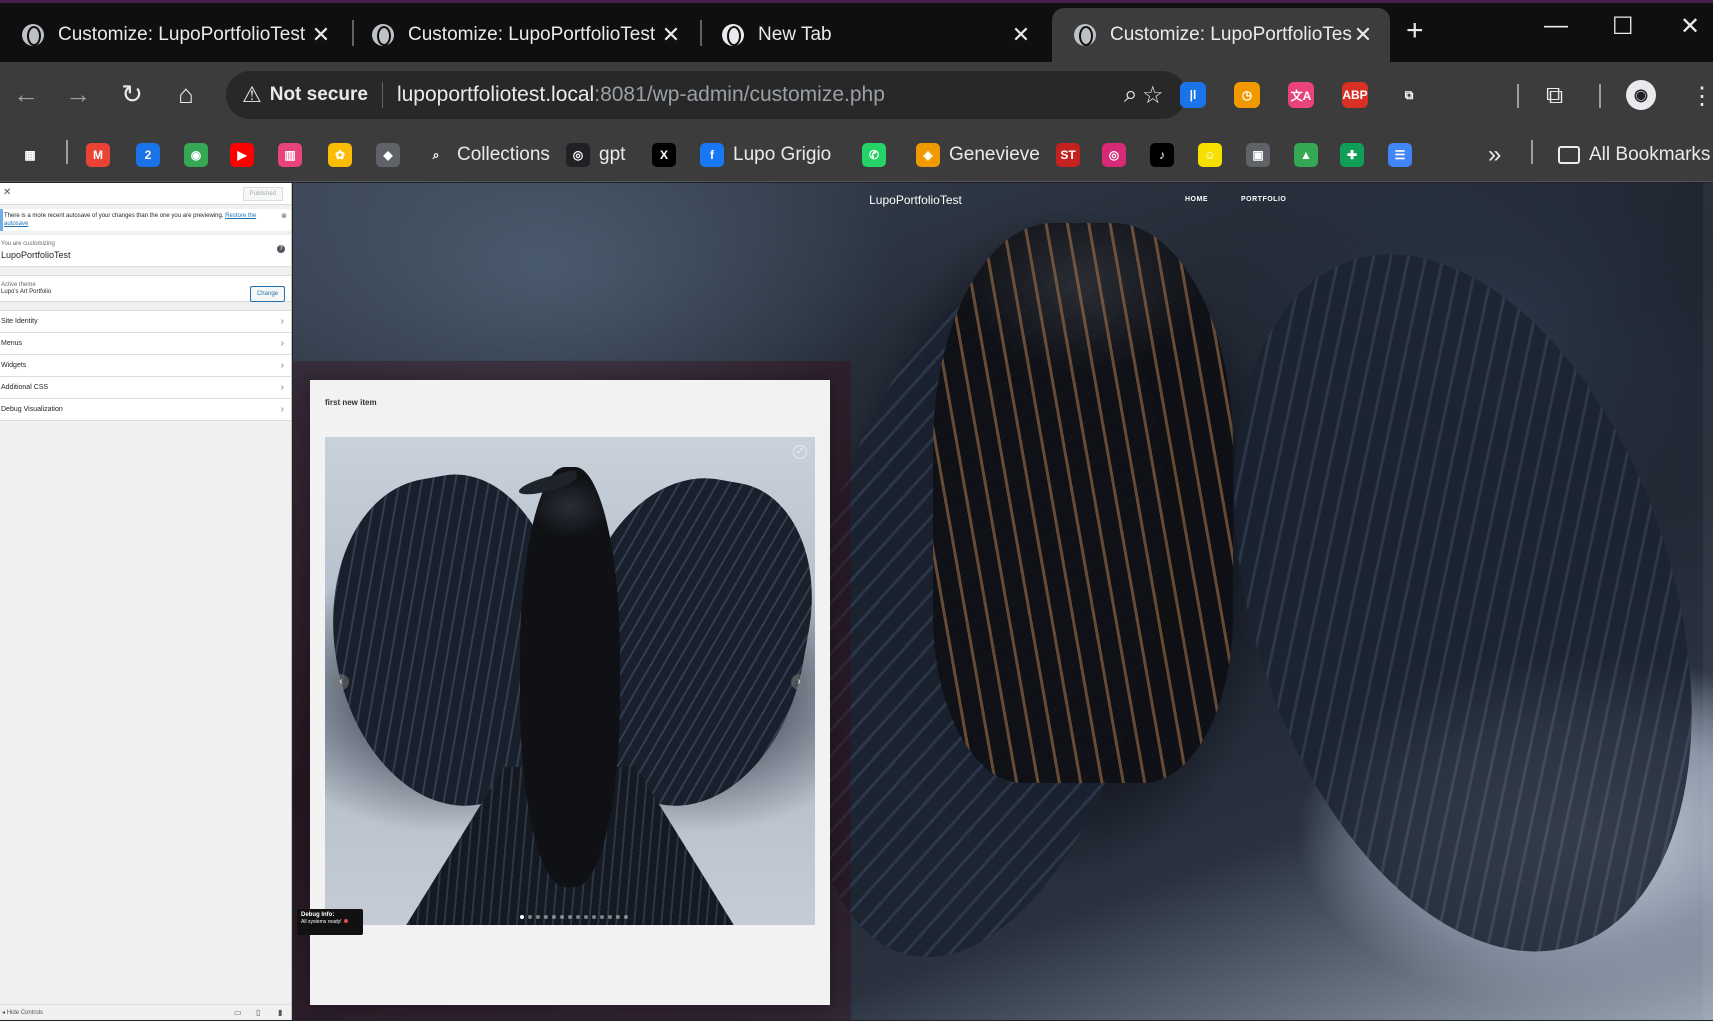  Describe the element at coordinates (915, 200) in the screenshot. I see `site-title: LupoPortfolioTest` at that location.